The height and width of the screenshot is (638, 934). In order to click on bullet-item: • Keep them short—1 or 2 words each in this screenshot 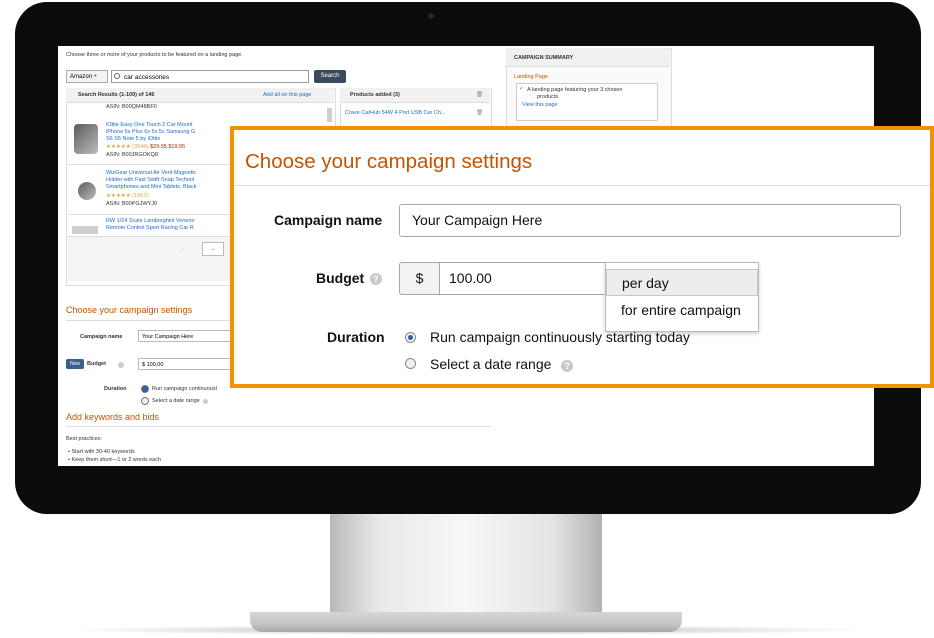, I will do `click(115, 460)`.